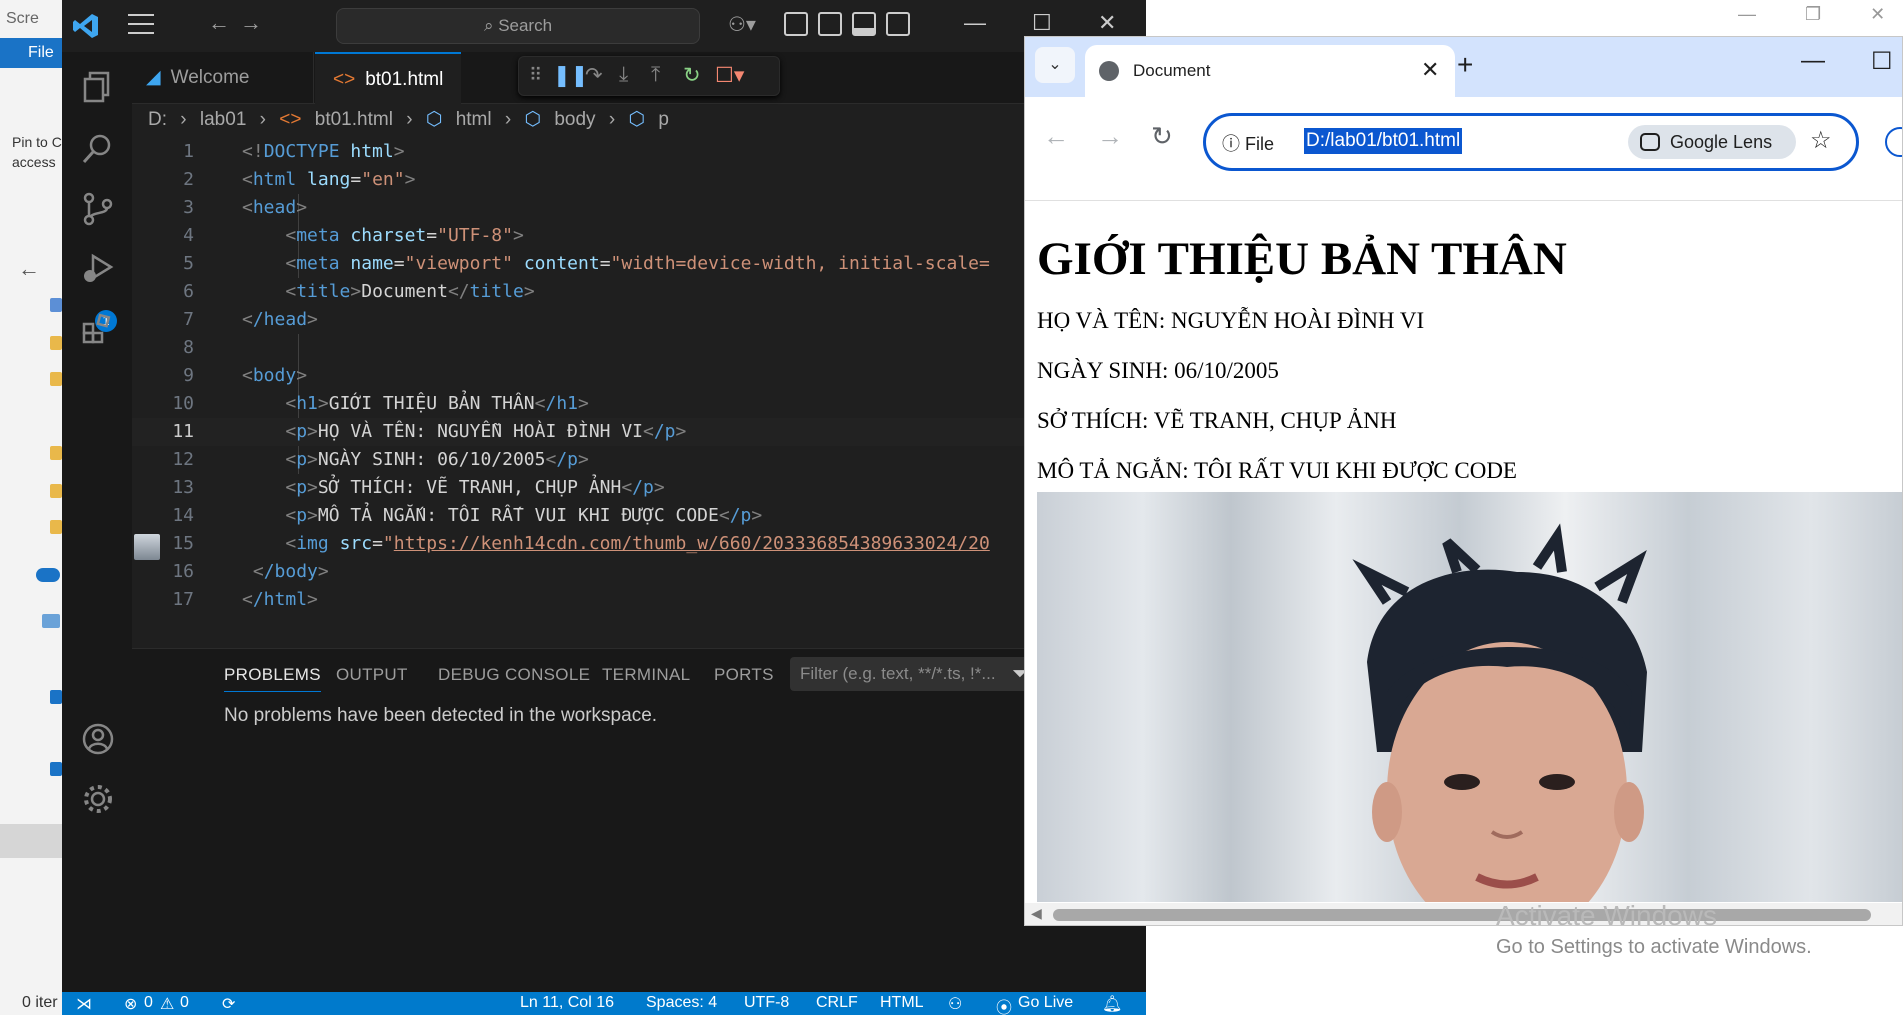 Image resolution: width=1903 pixels, height=1015 pixels. What do you see at coordinates (639, 180) in the screenshot?
I see `code-line: 2 <html lang="en">` at bounding box center [639, 180].